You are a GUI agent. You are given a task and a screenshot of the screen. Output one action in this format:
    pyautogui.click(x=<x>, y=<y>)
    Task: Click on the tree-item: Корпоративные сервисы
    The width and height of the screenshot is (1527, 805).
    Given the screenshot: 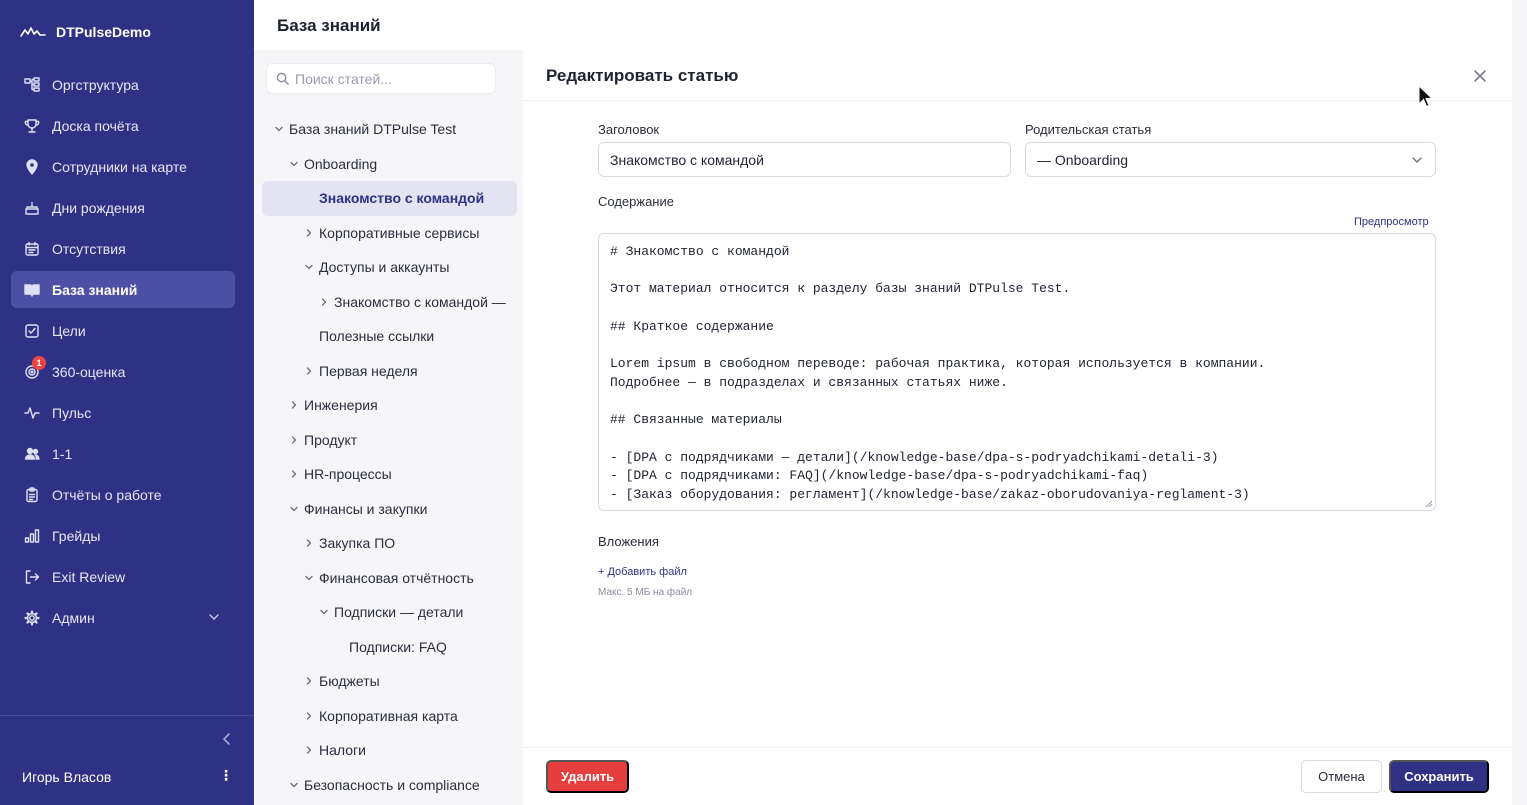 What is the action you would take?
    pyautogui.click(x=389, y=233)
    